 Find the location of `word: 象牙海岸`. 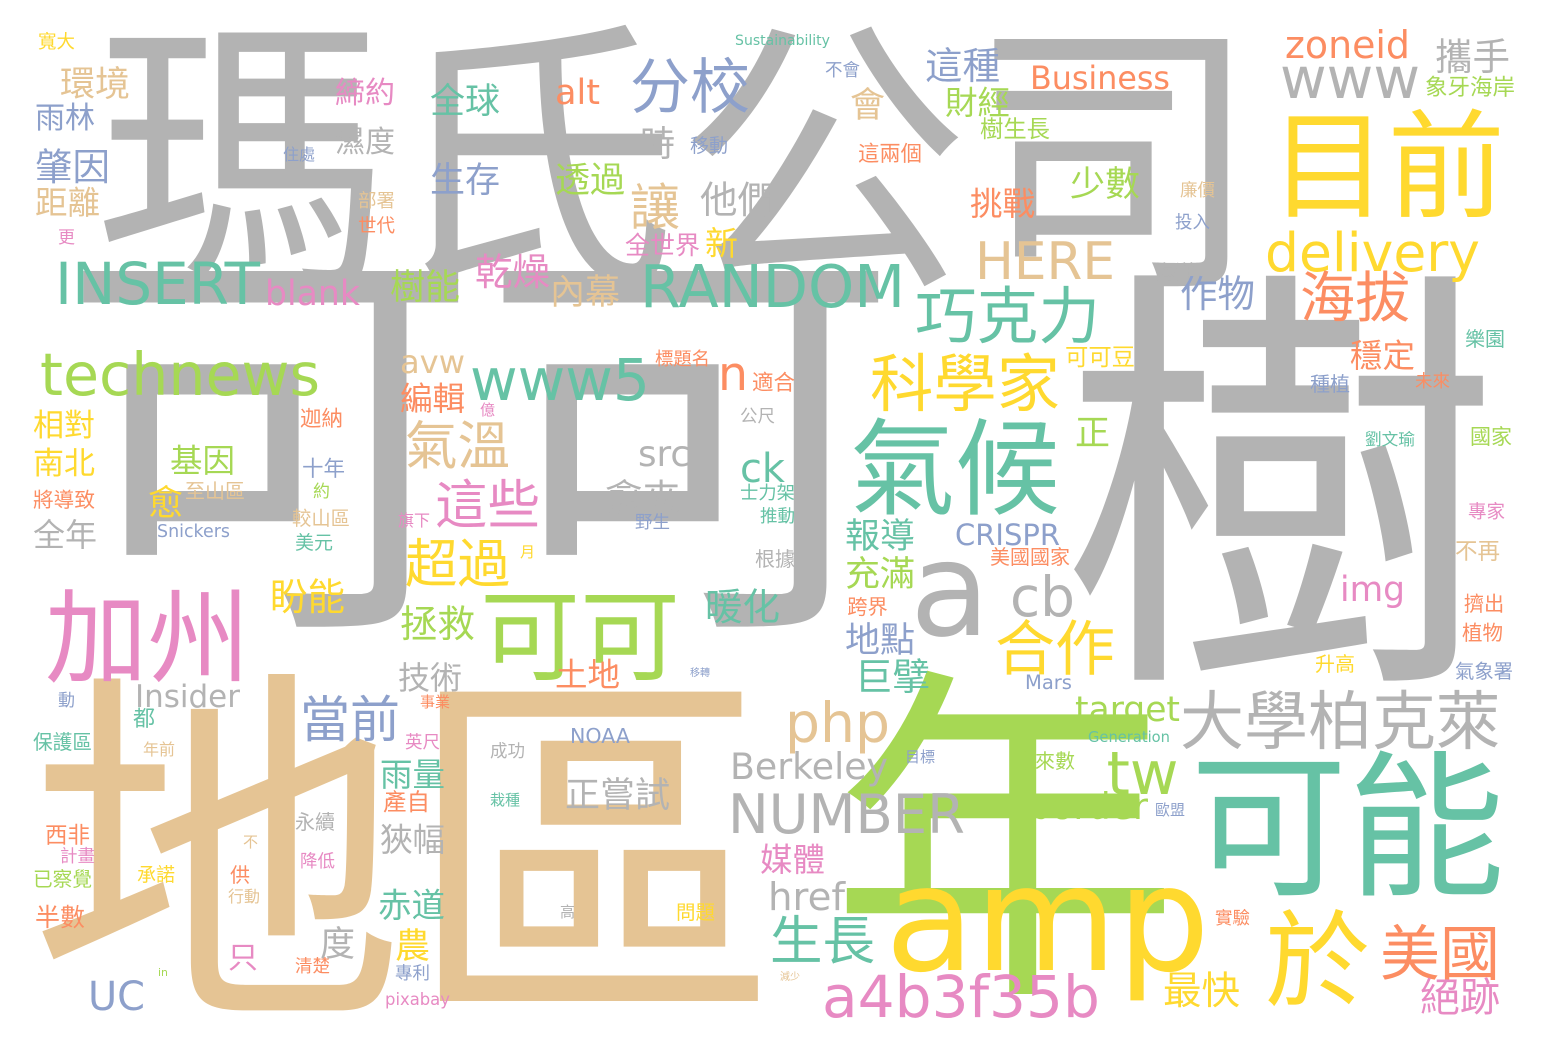

word: 象牙海岸 is located at coordinates (1469, 87).